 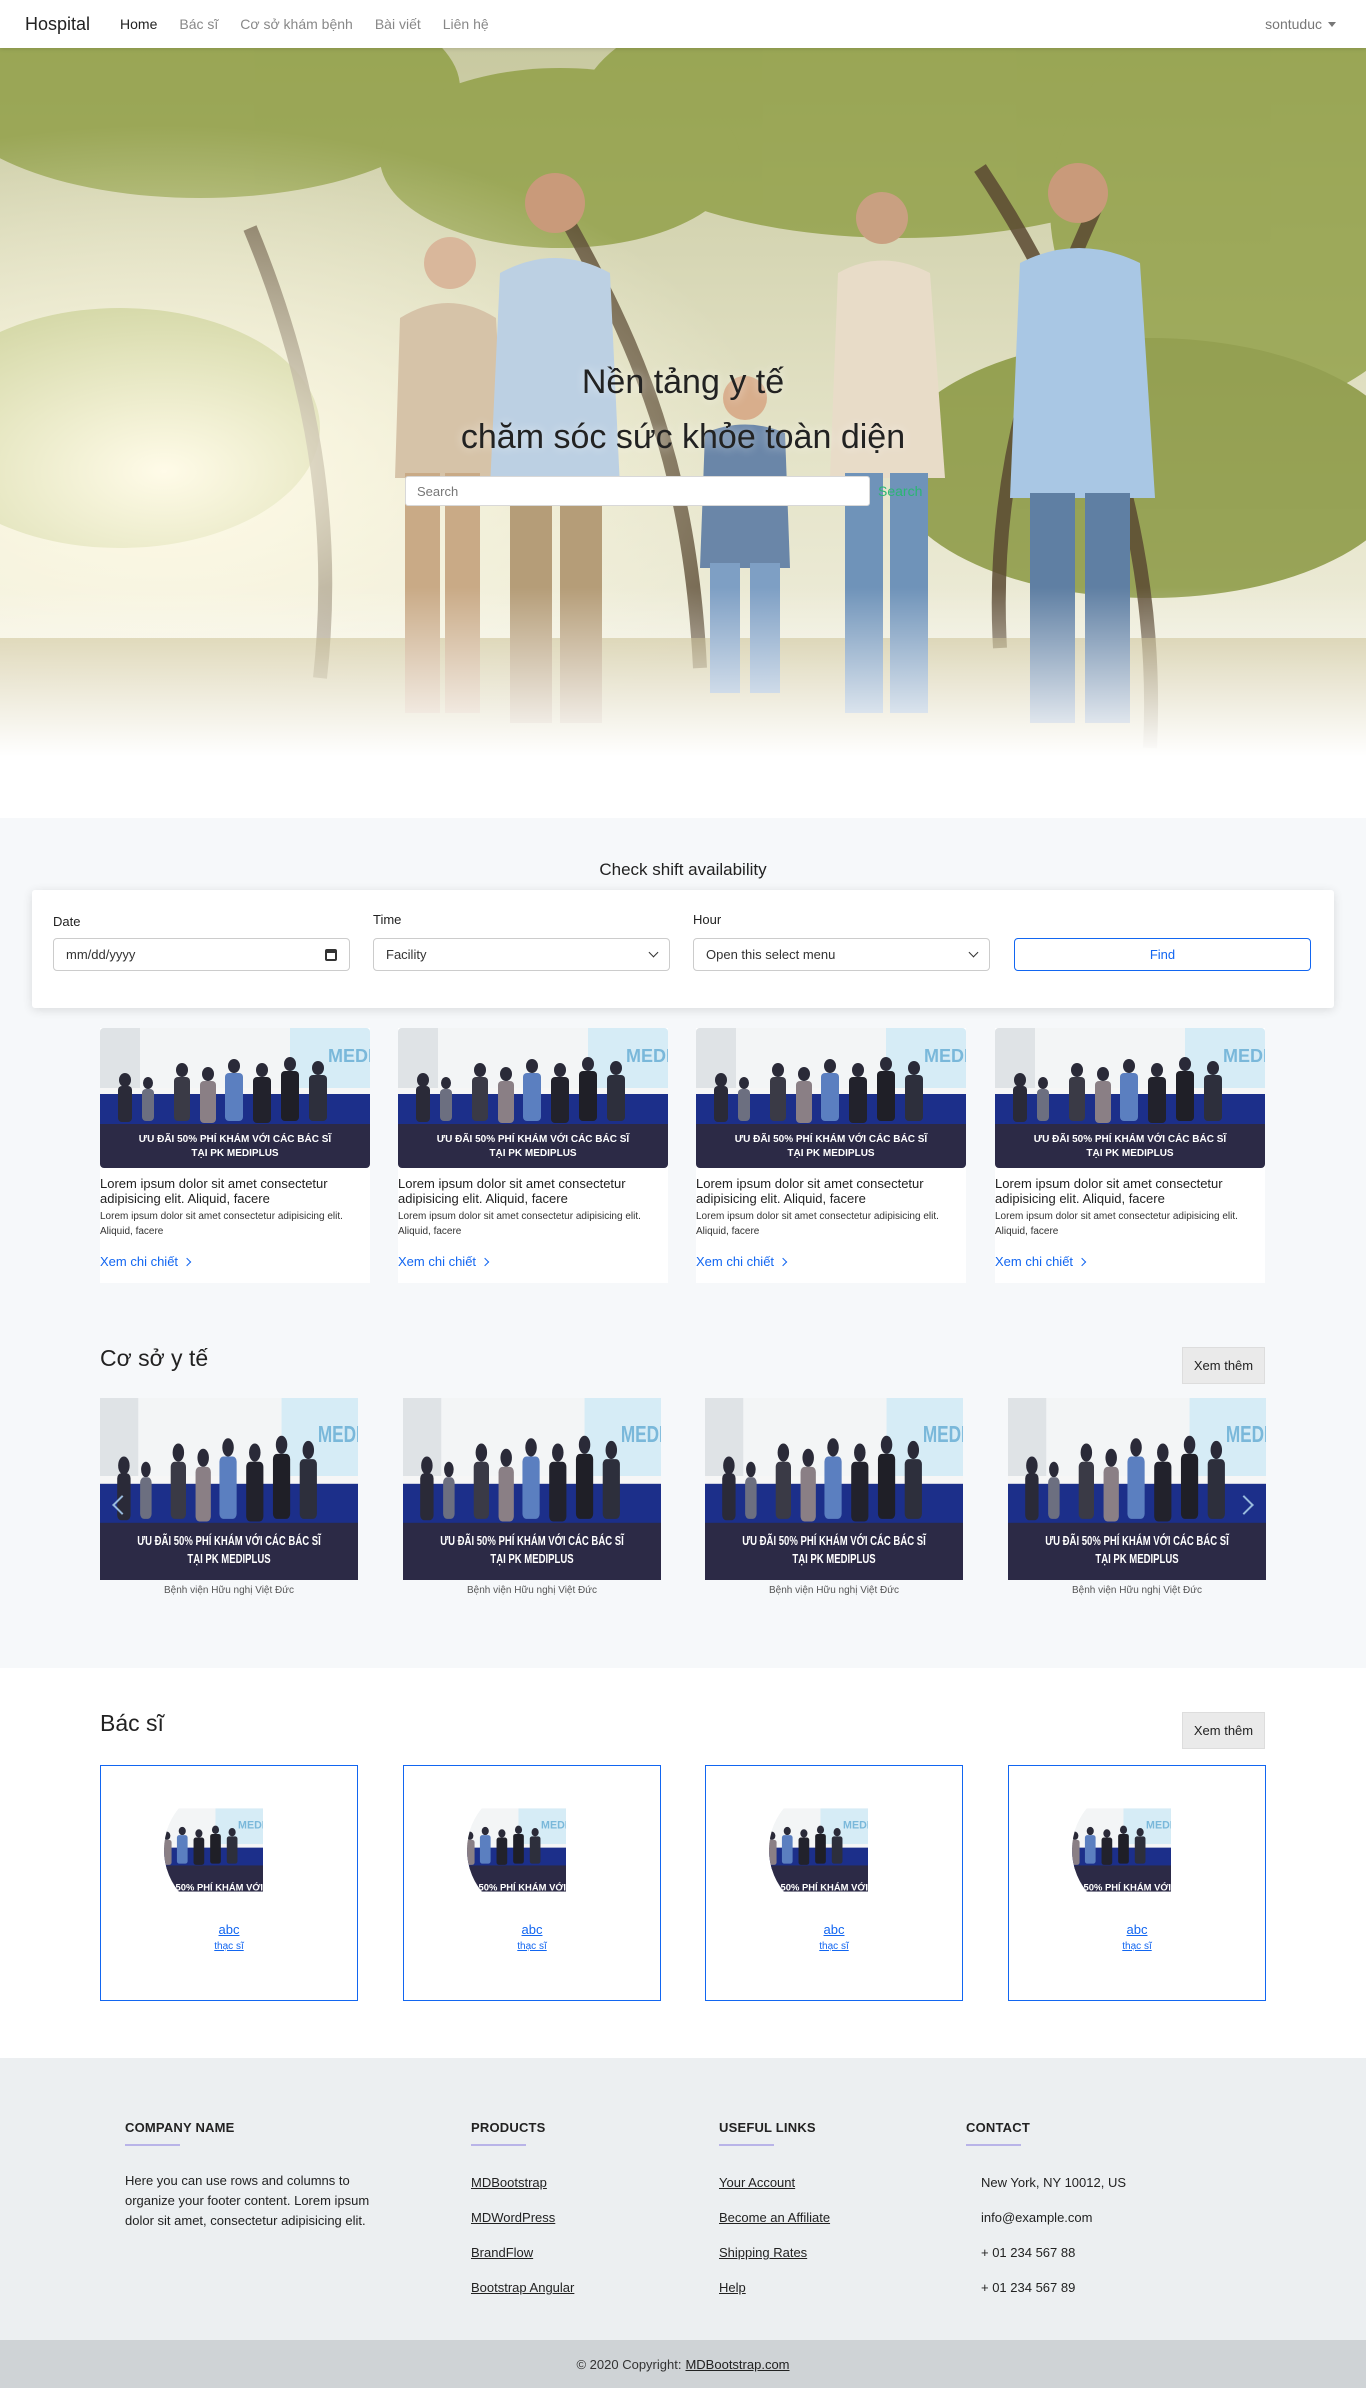 What do you see at coordinates (198, 24) in the screenshot?
I see `nav-doctors: Bác sĩ` at bounding box center [198, 24].